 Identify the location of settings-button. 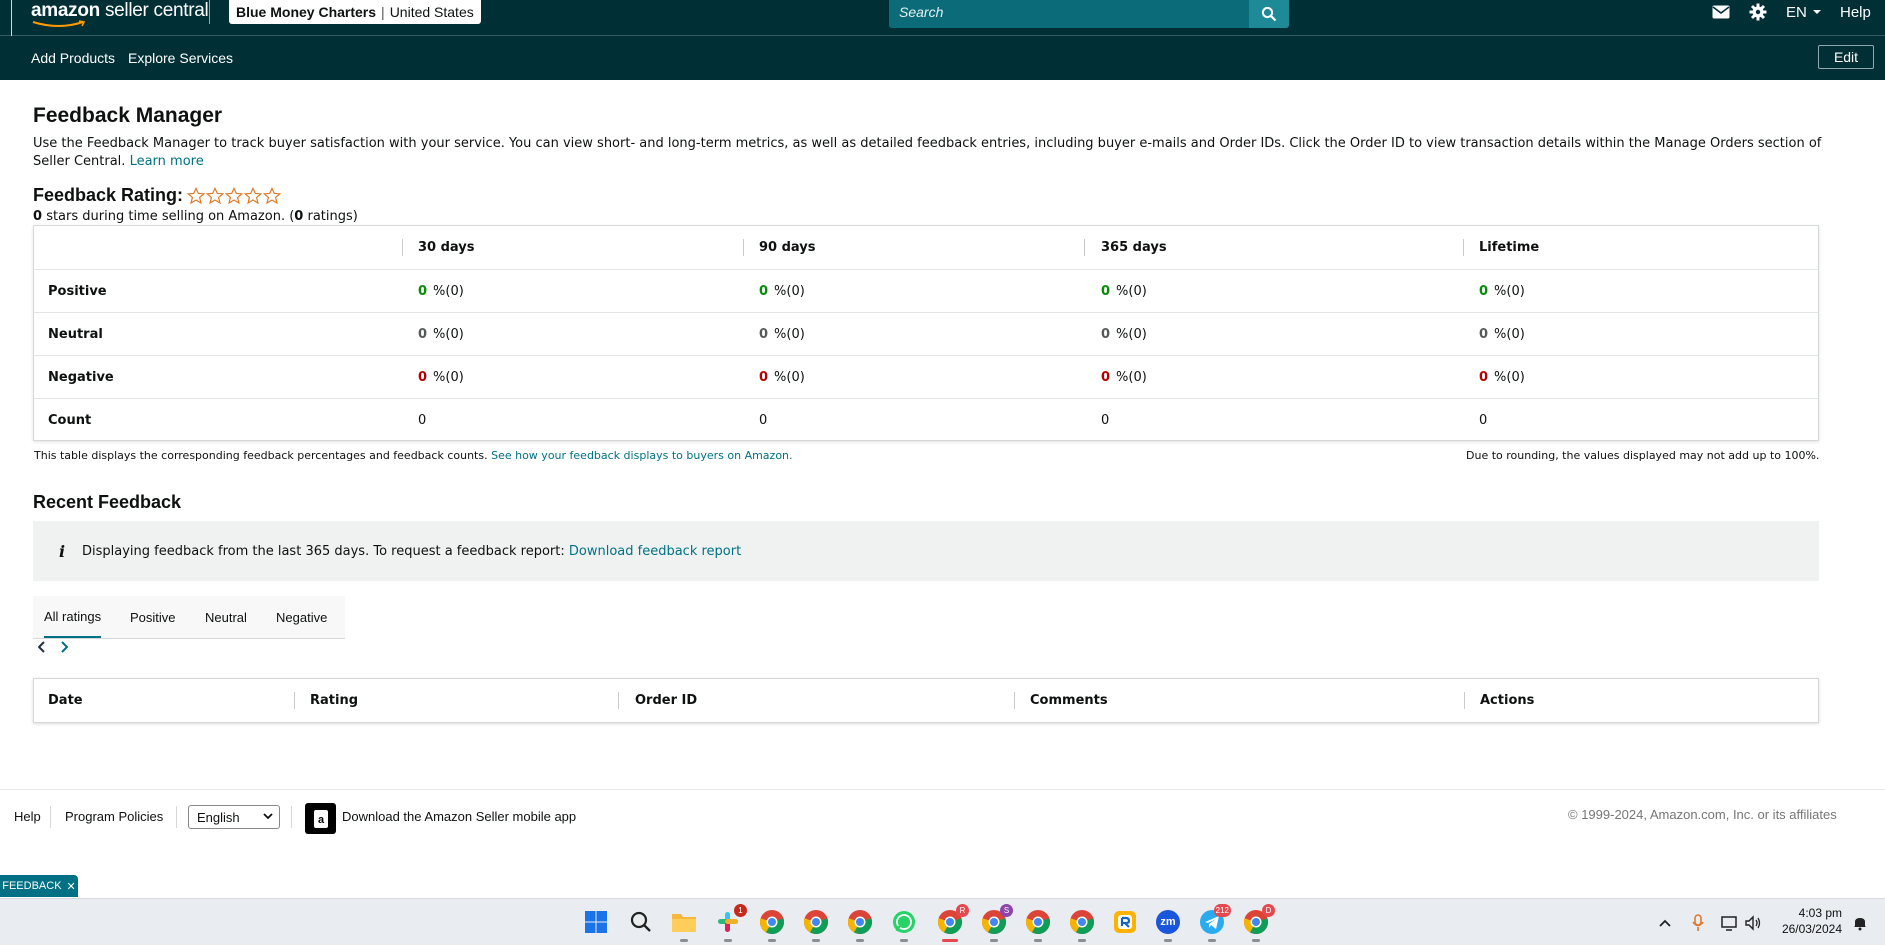
(1758, 12).